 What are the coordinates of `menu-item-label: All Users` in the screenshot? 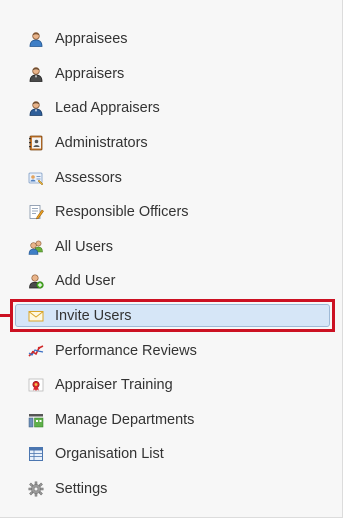 It's located at (84, 246).